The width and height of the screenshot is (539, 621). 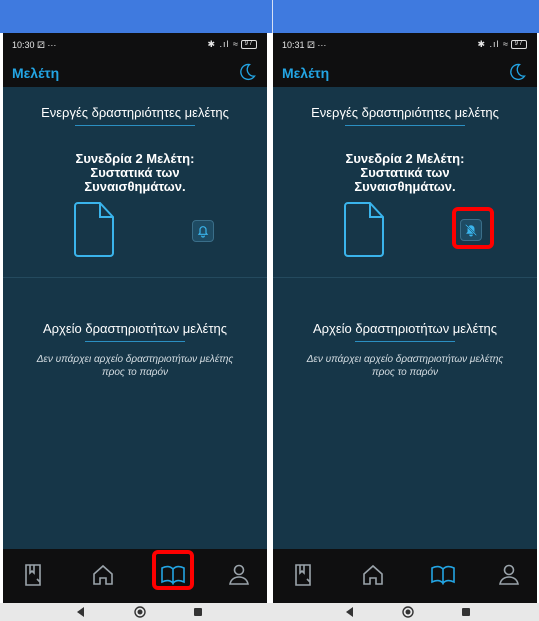 I want to click on status-time: 10:31, so click(x=293, y=45).